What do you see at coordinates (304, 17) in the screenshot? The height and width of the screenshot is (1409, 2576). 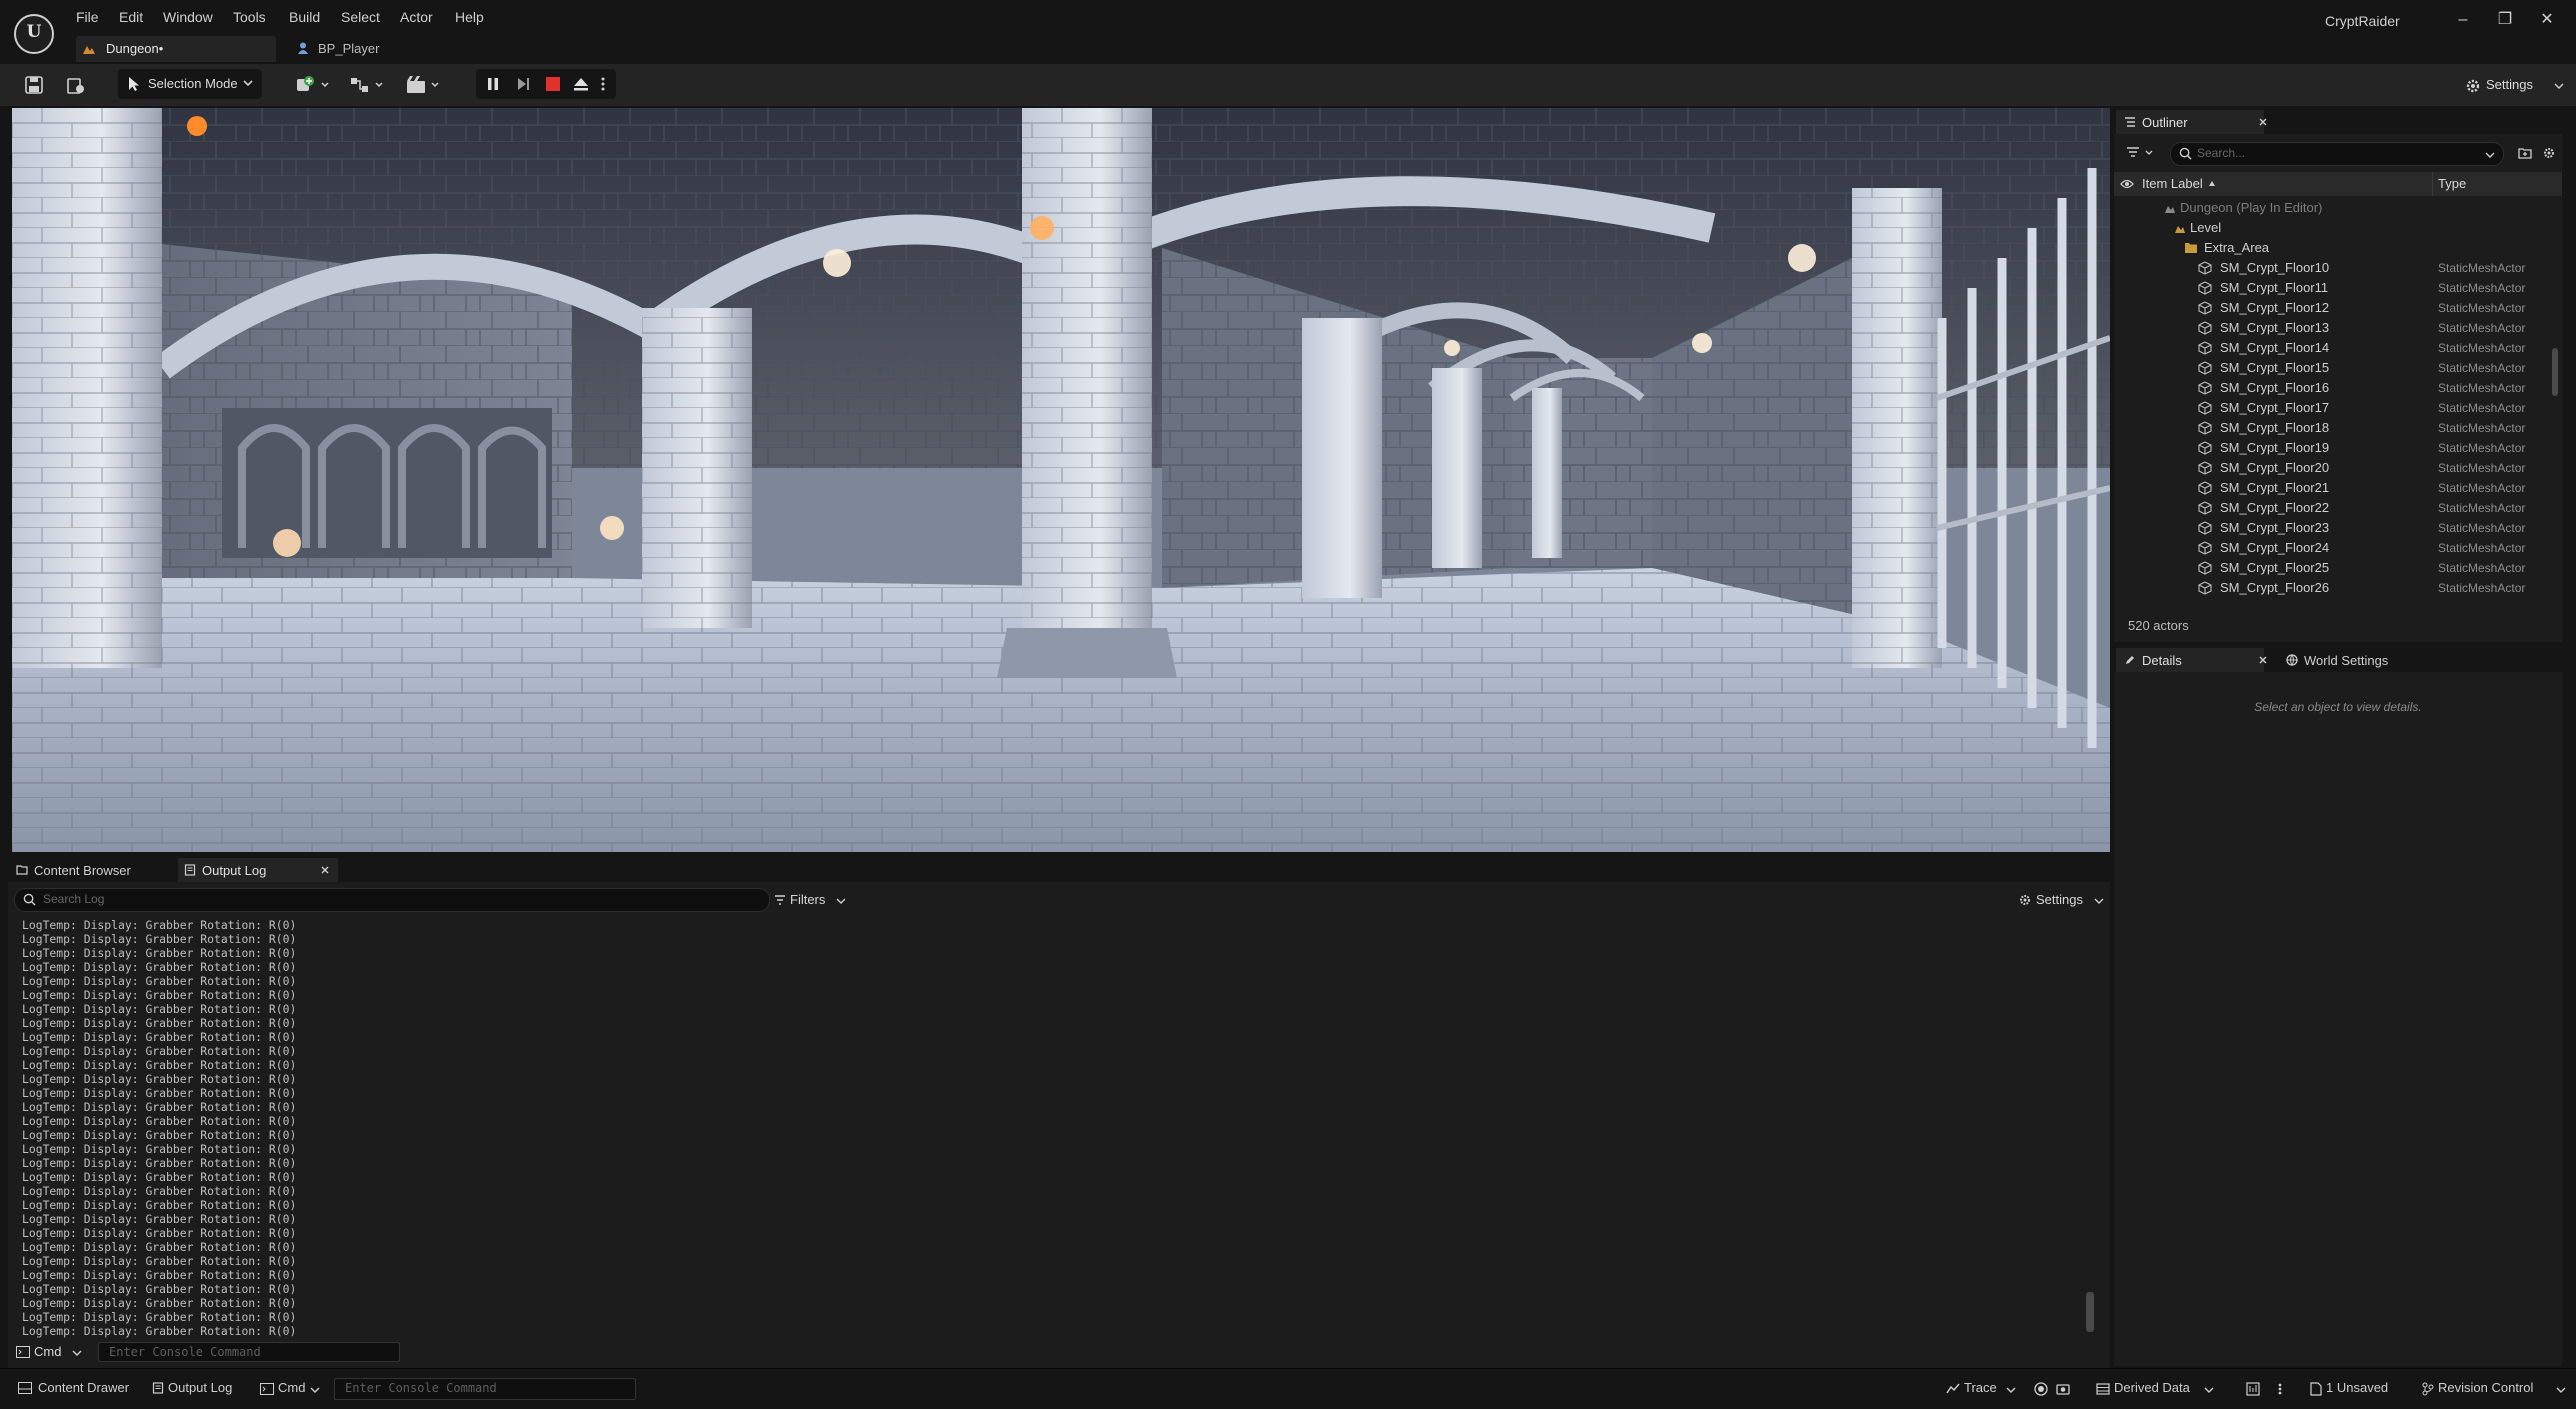 I see `menu-build: Build` at bounding box center [304, 17].